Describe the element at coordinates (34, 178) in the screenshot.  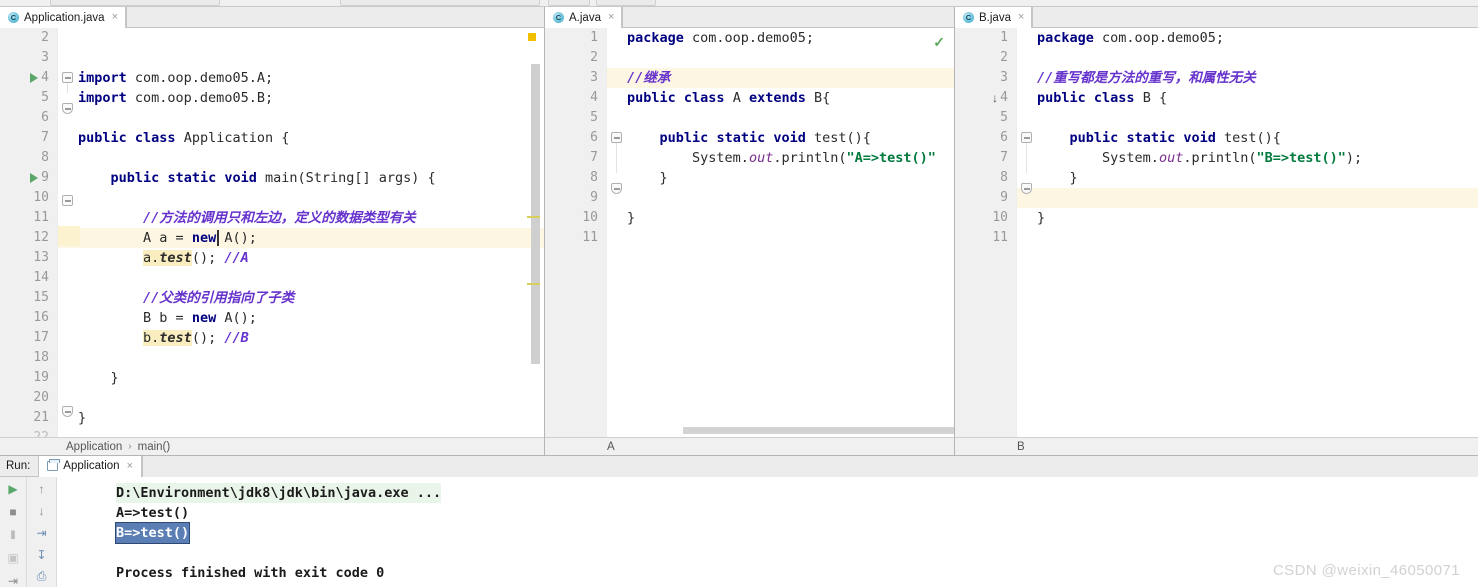
I see `run-method-icon` at that location.